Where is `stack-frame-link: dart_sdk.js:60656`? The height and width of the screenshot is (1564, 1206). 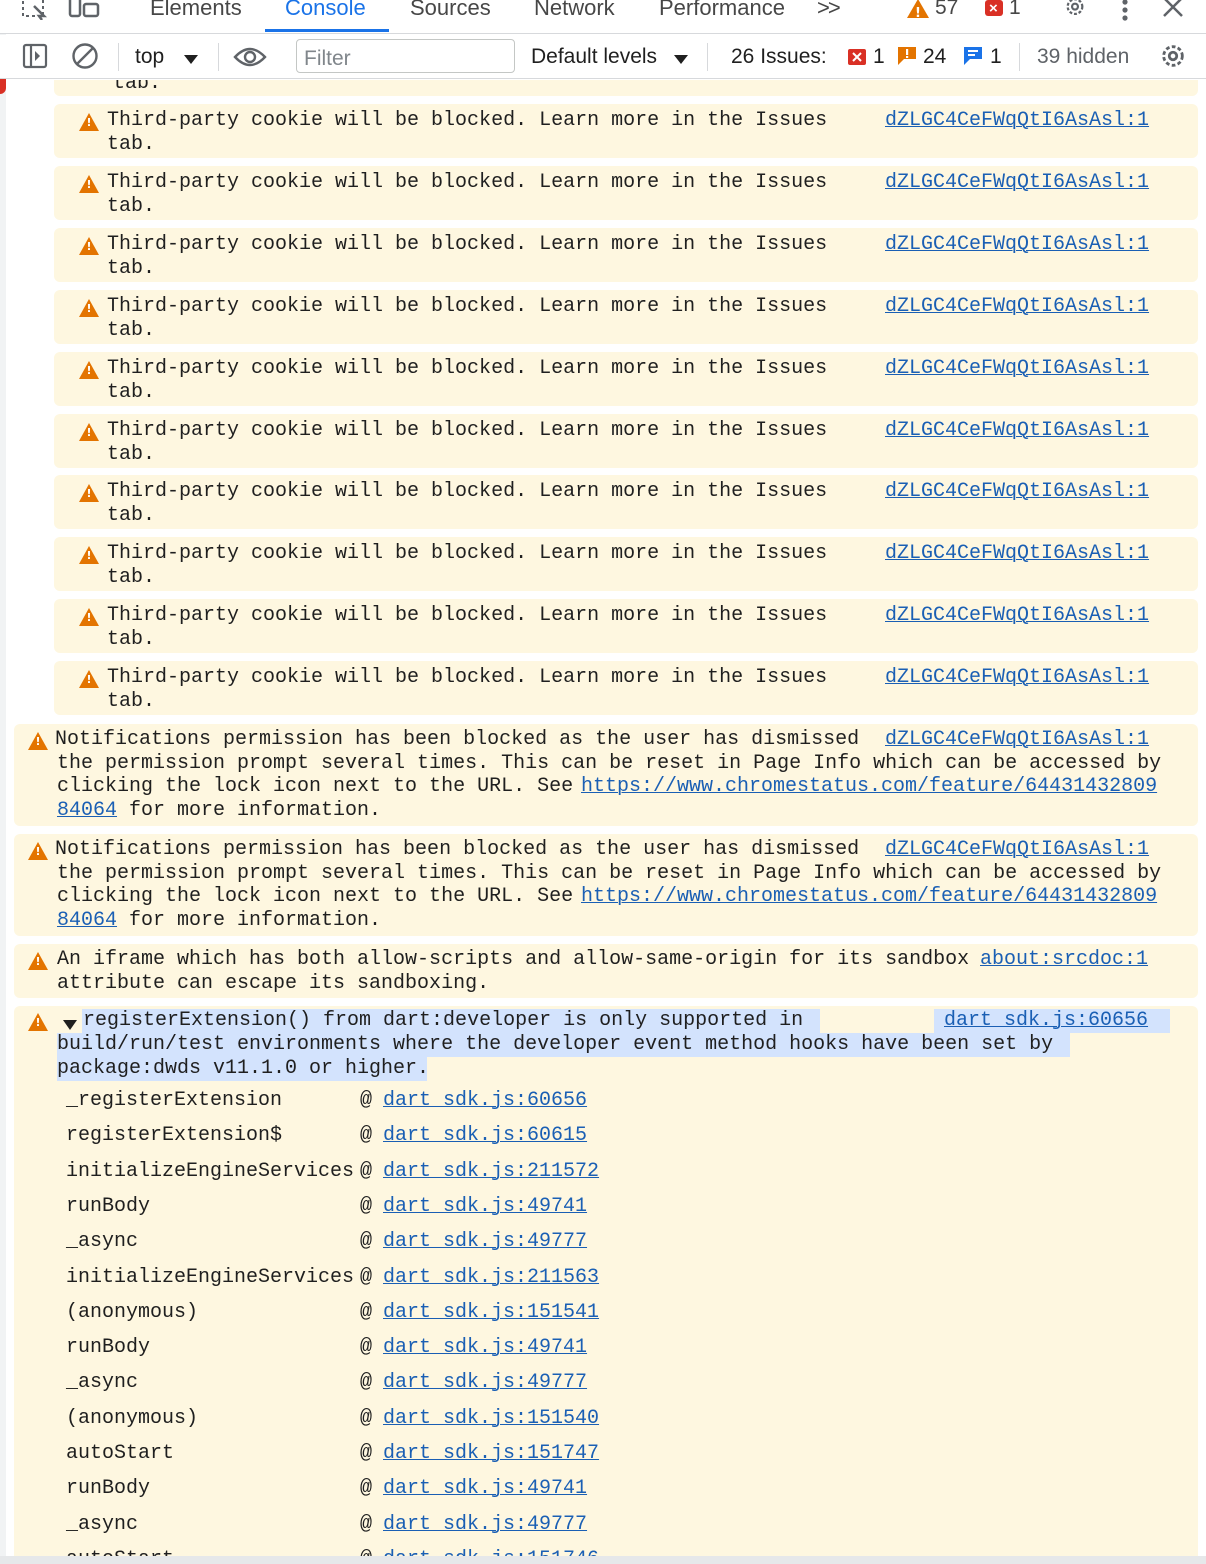 stack-frame-link: dart_sdk.js:60656 is located at coordinates (485, 1101).